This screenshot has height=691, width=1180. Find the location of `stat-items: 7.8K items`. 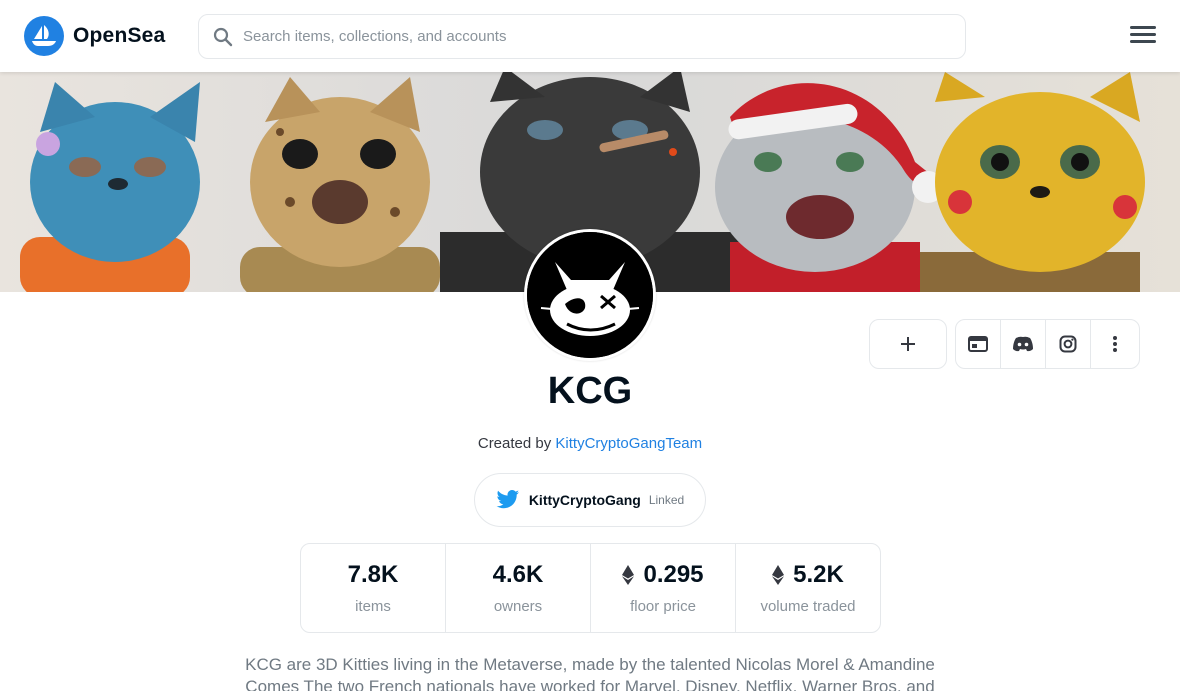

stat-items: 7.8K items is located at coordinates (373, 588).